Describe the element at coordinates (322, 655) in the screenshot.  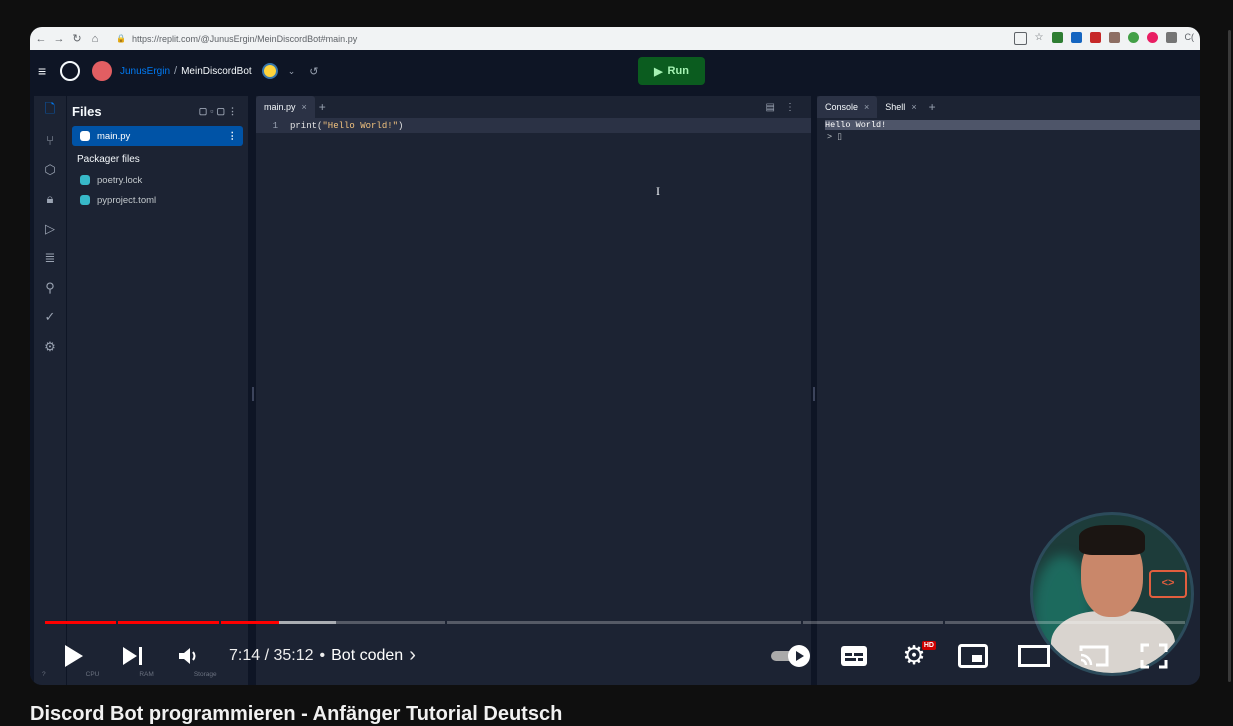
I see `time-display: 7:14 / 35:12 • Bot coden ›` at that location.